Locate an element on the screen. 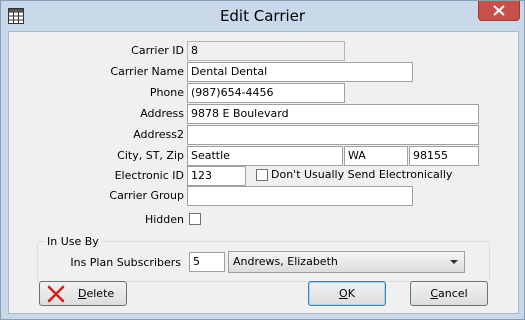  phone-label: Phone is located at coordinates (166, 92).